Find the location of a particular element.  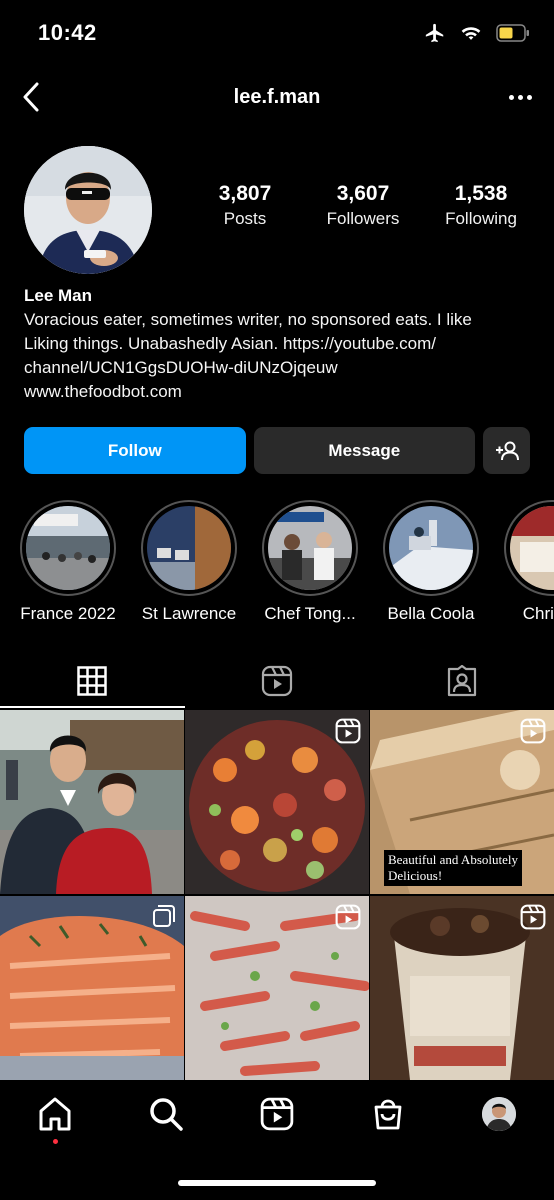

nav-shop is located at coordinates (388, 1114).